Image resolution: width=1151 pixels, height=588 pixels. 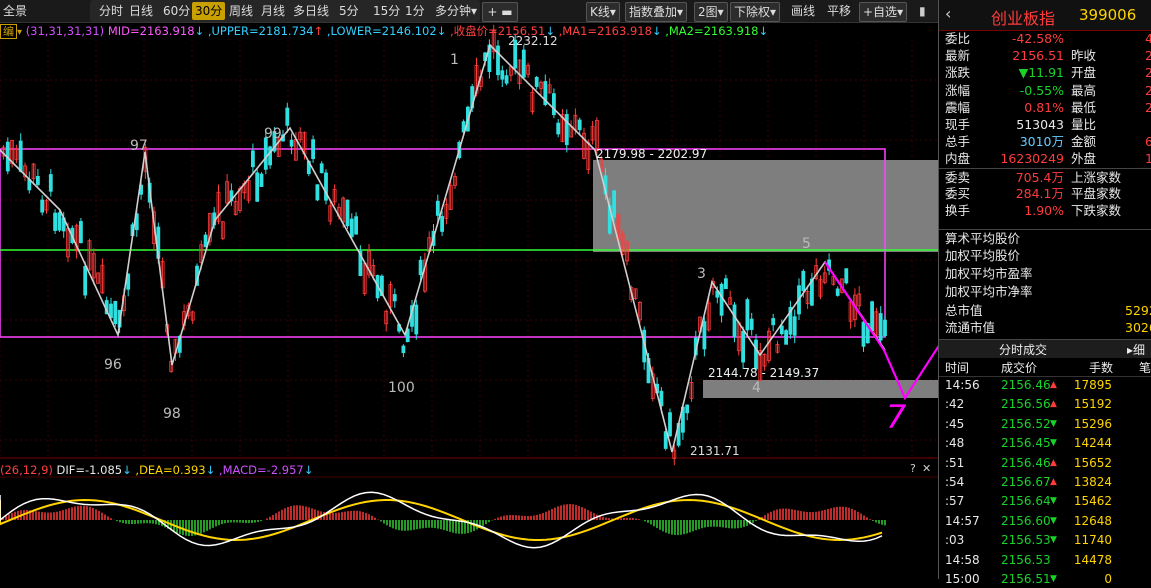 What do you see at coordinates (1045, 107) in the screenshot?
I see `quote-row: 震幅 0.81% 最低 2` at bounding box center [1045, 107].